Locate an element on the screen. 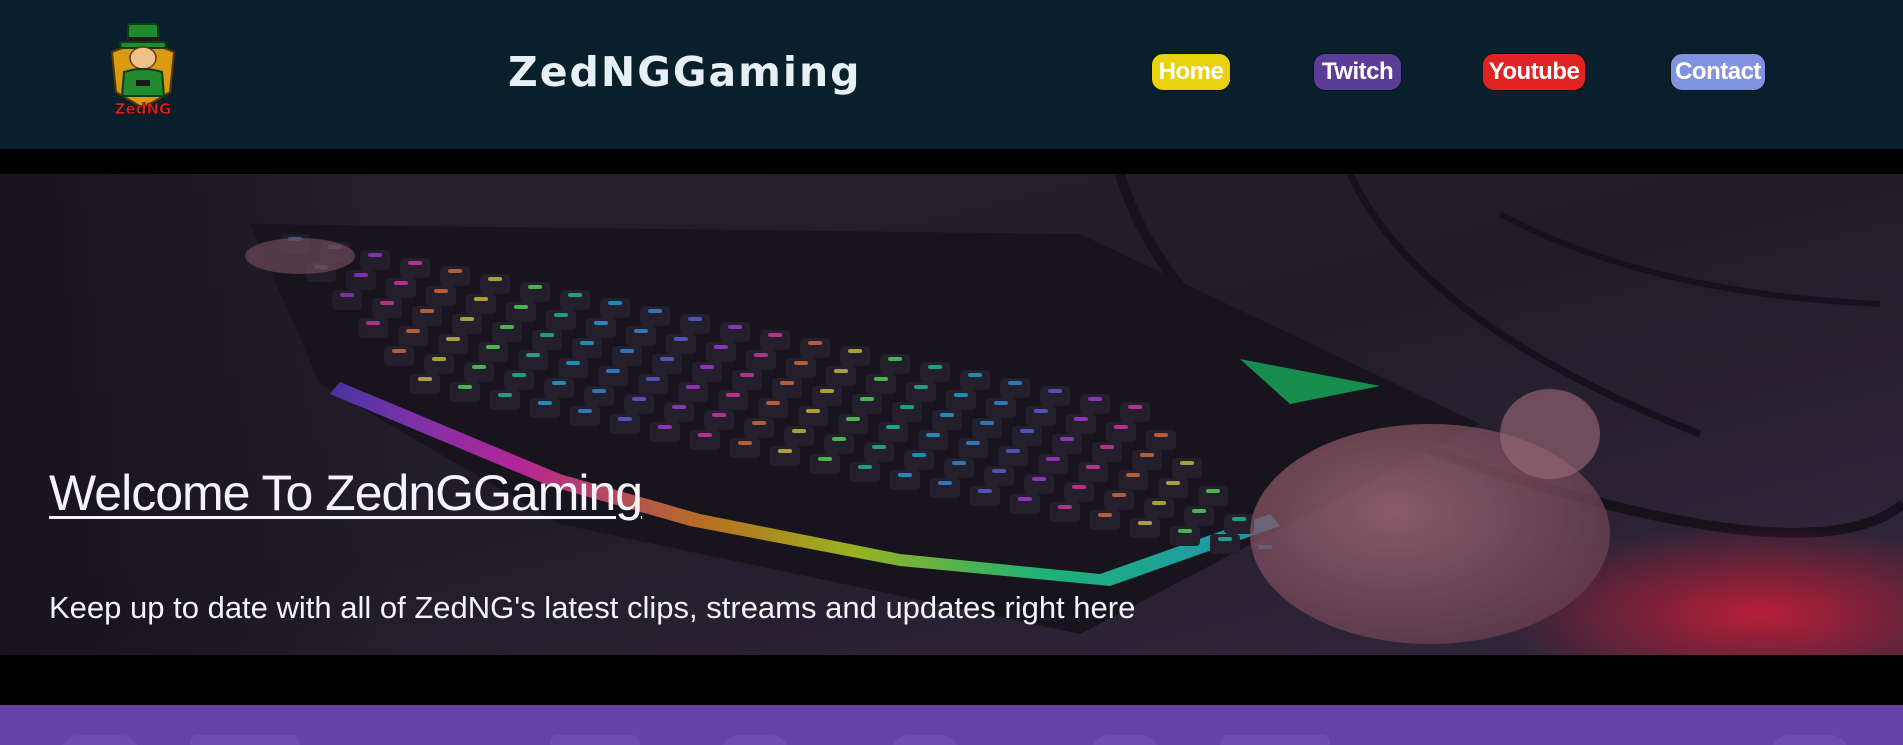  zedng-logo: ZedNG is located at coordinates (143, 70).